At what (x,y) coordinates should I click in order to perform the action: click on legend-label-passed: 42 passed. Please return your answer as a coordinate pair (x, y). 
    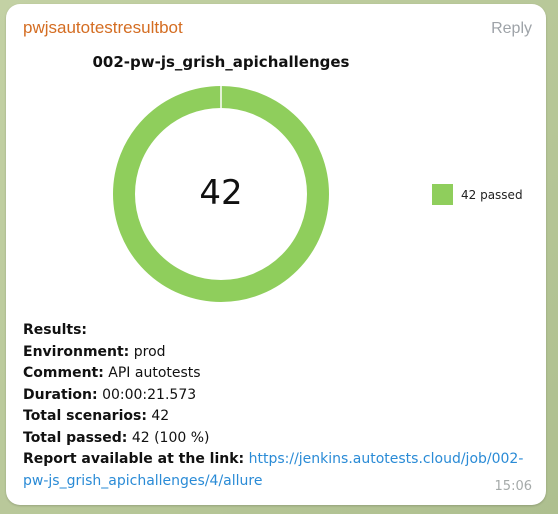
    Looking at the image, I should click on (492, 194).